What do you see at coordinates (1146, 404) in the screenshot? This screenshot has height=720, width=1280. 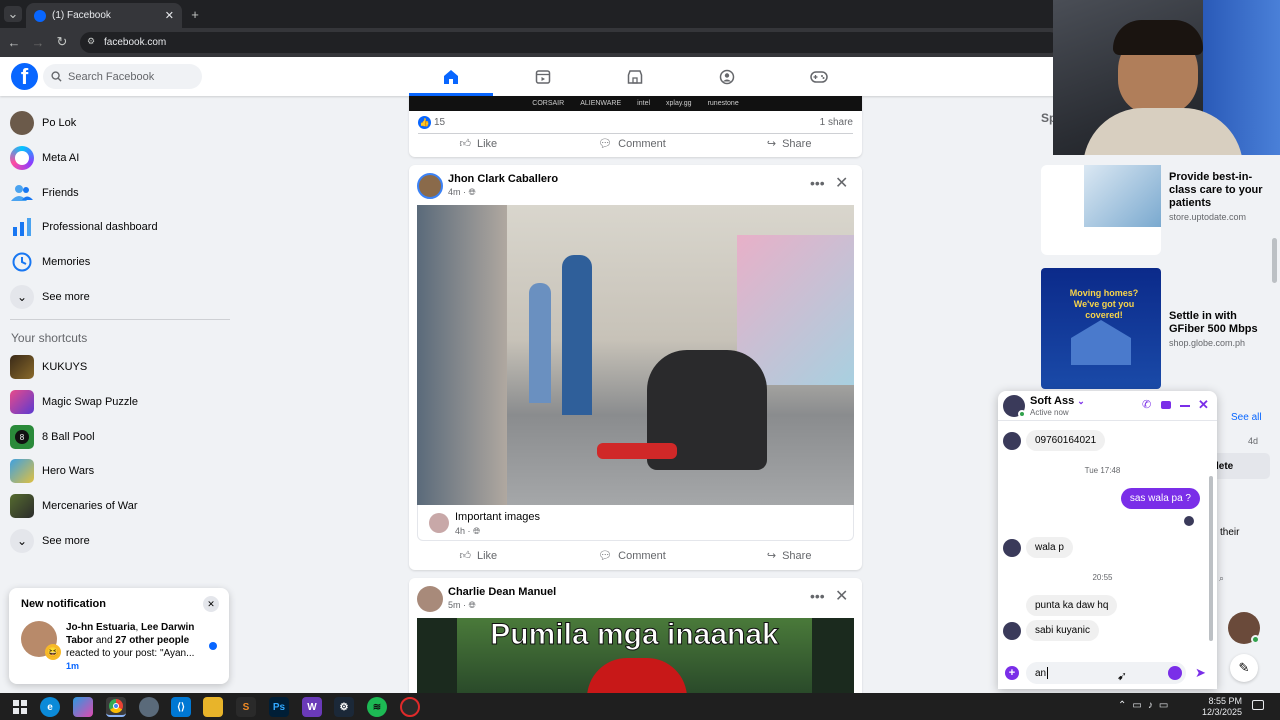 I see `call-icon: ✆` at bounding box center [1146, 404].